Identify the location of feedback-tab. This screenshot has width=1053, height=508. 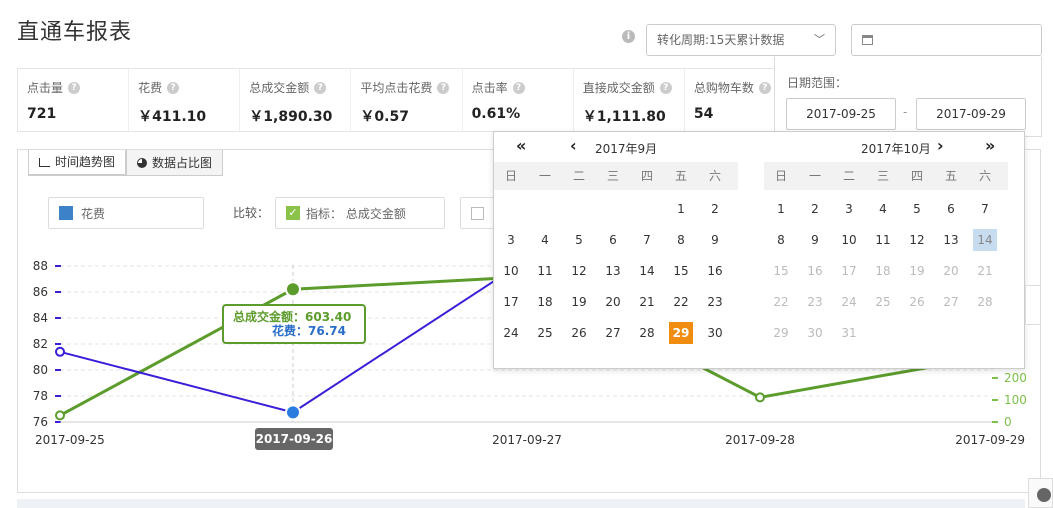
(1040, 493).